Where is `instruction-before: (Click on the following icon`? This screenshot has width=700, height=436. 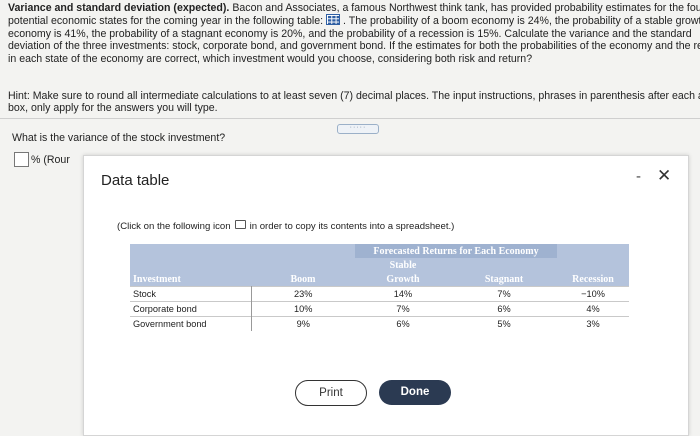 instruction-before: (Click on the following icon is located at coordinates (174, 226).